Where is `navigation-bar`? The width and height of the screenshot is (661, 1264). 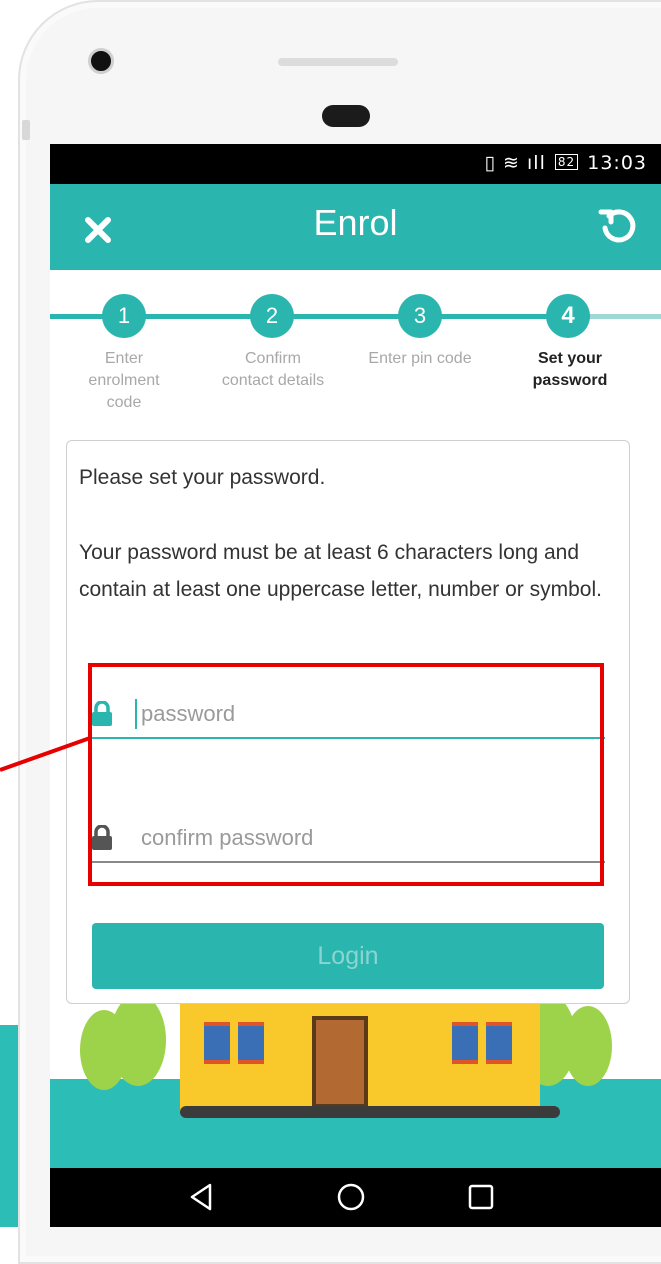 navigation-bar is located at coordinates (355, 1197).